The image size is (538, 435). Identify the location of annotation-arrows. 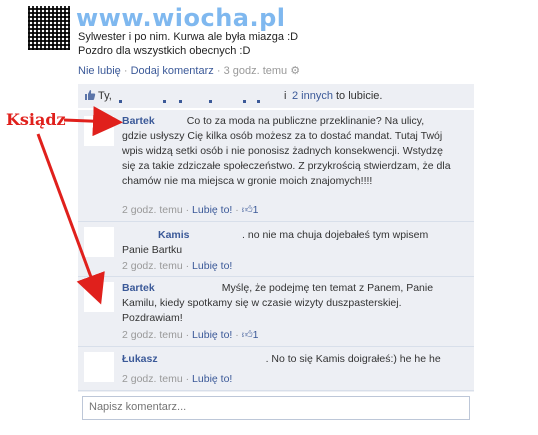
(79, 205).